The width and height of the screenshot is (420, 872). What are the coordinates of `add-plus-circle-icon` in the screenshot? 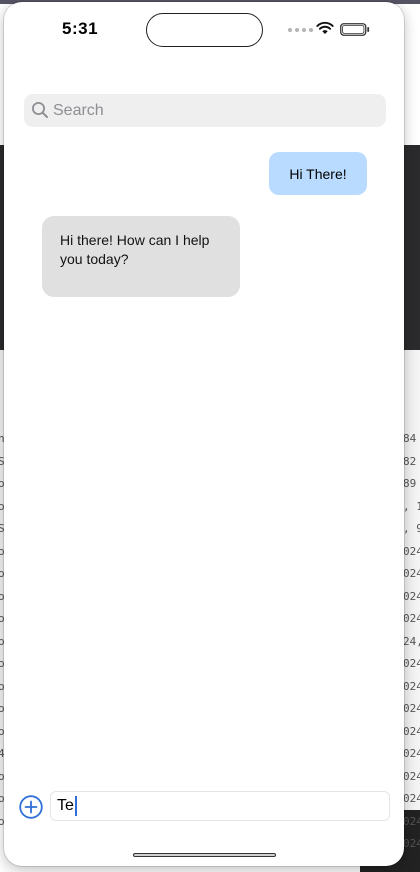 It's located at (31, 807).